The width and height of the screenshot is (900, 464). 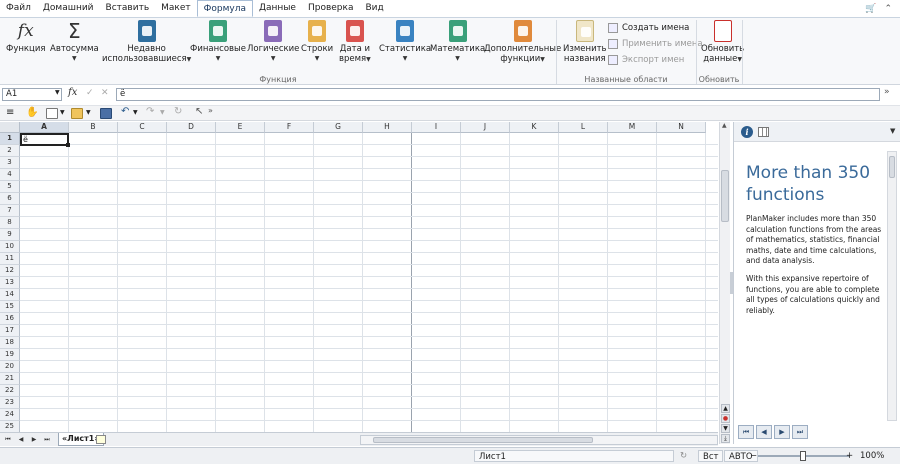 What do you see at coordinates (800, 432) in the screenshot?
I see `last-page-icon: ⏭` at bounding box center [800, 432].